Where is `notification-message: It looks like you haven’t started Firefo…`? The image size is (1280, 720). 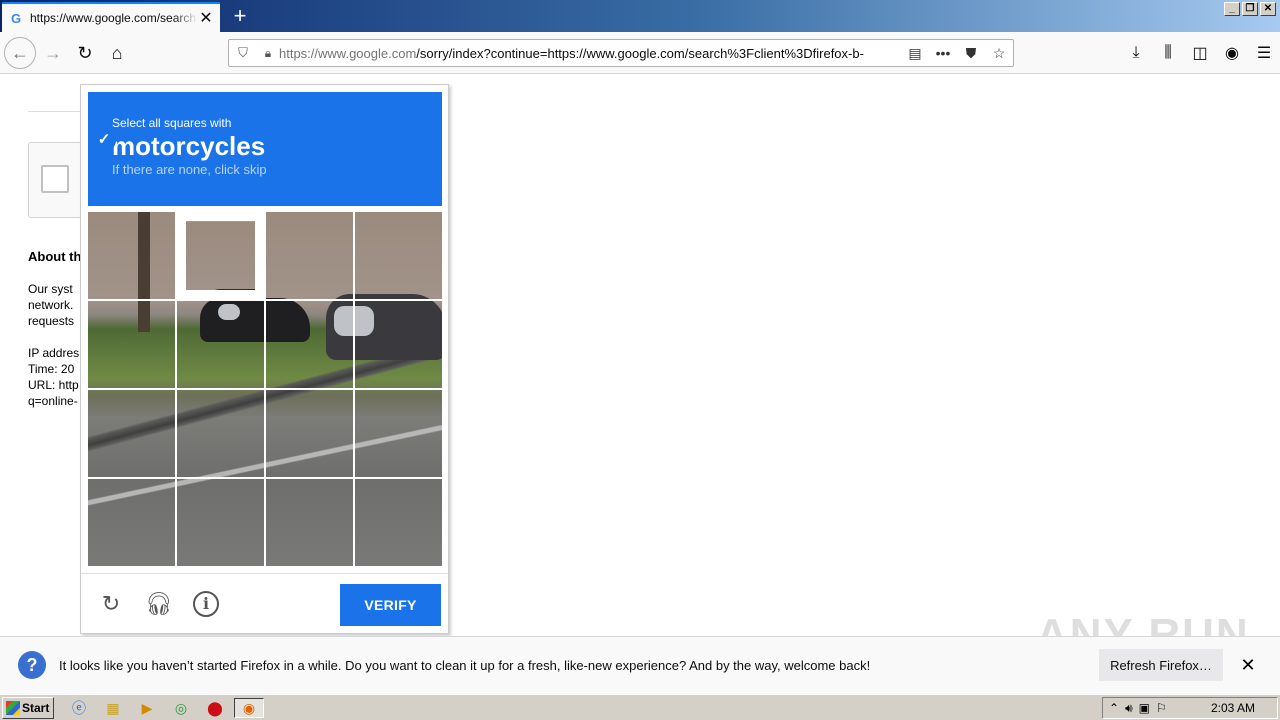
notification-message: It looks like you haven’t started Firefo… is located at coordinates (465, 665).